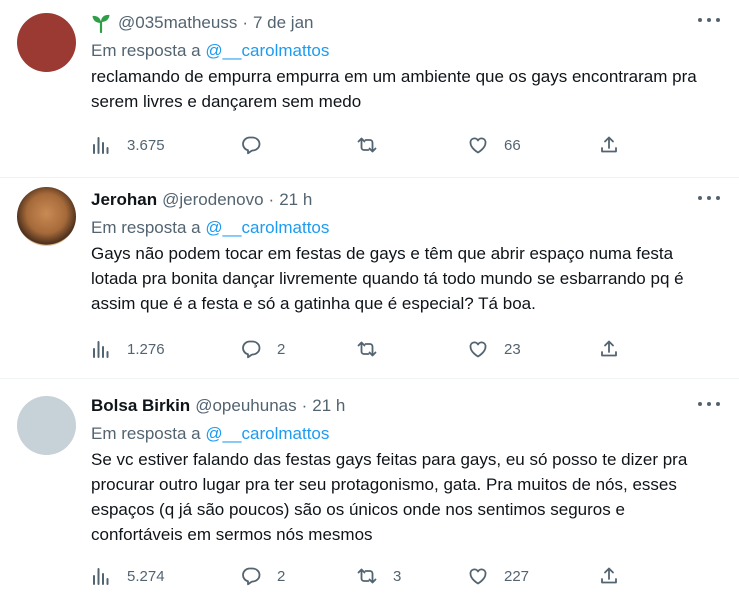 This screenshot has height=597, width=739. I want to click on views-count: 5.274, so click(146, 576).